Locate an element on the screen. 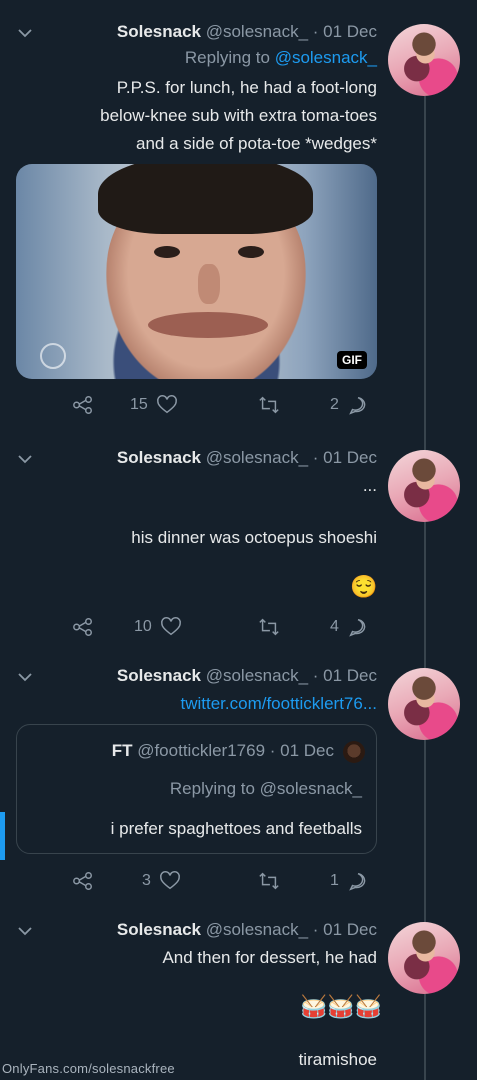 The width and height of the screenshot is (477, 1080). reply-count: 4 is located at coordinates (334, 626).